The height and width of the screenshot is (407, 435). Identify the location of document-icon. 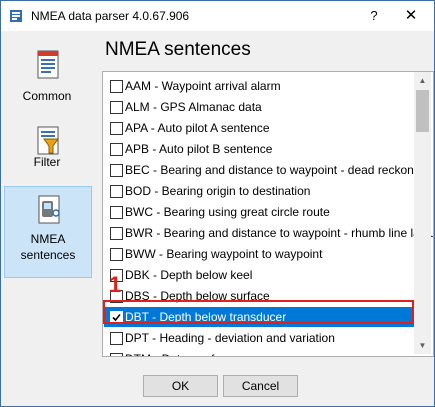
(48, 64).